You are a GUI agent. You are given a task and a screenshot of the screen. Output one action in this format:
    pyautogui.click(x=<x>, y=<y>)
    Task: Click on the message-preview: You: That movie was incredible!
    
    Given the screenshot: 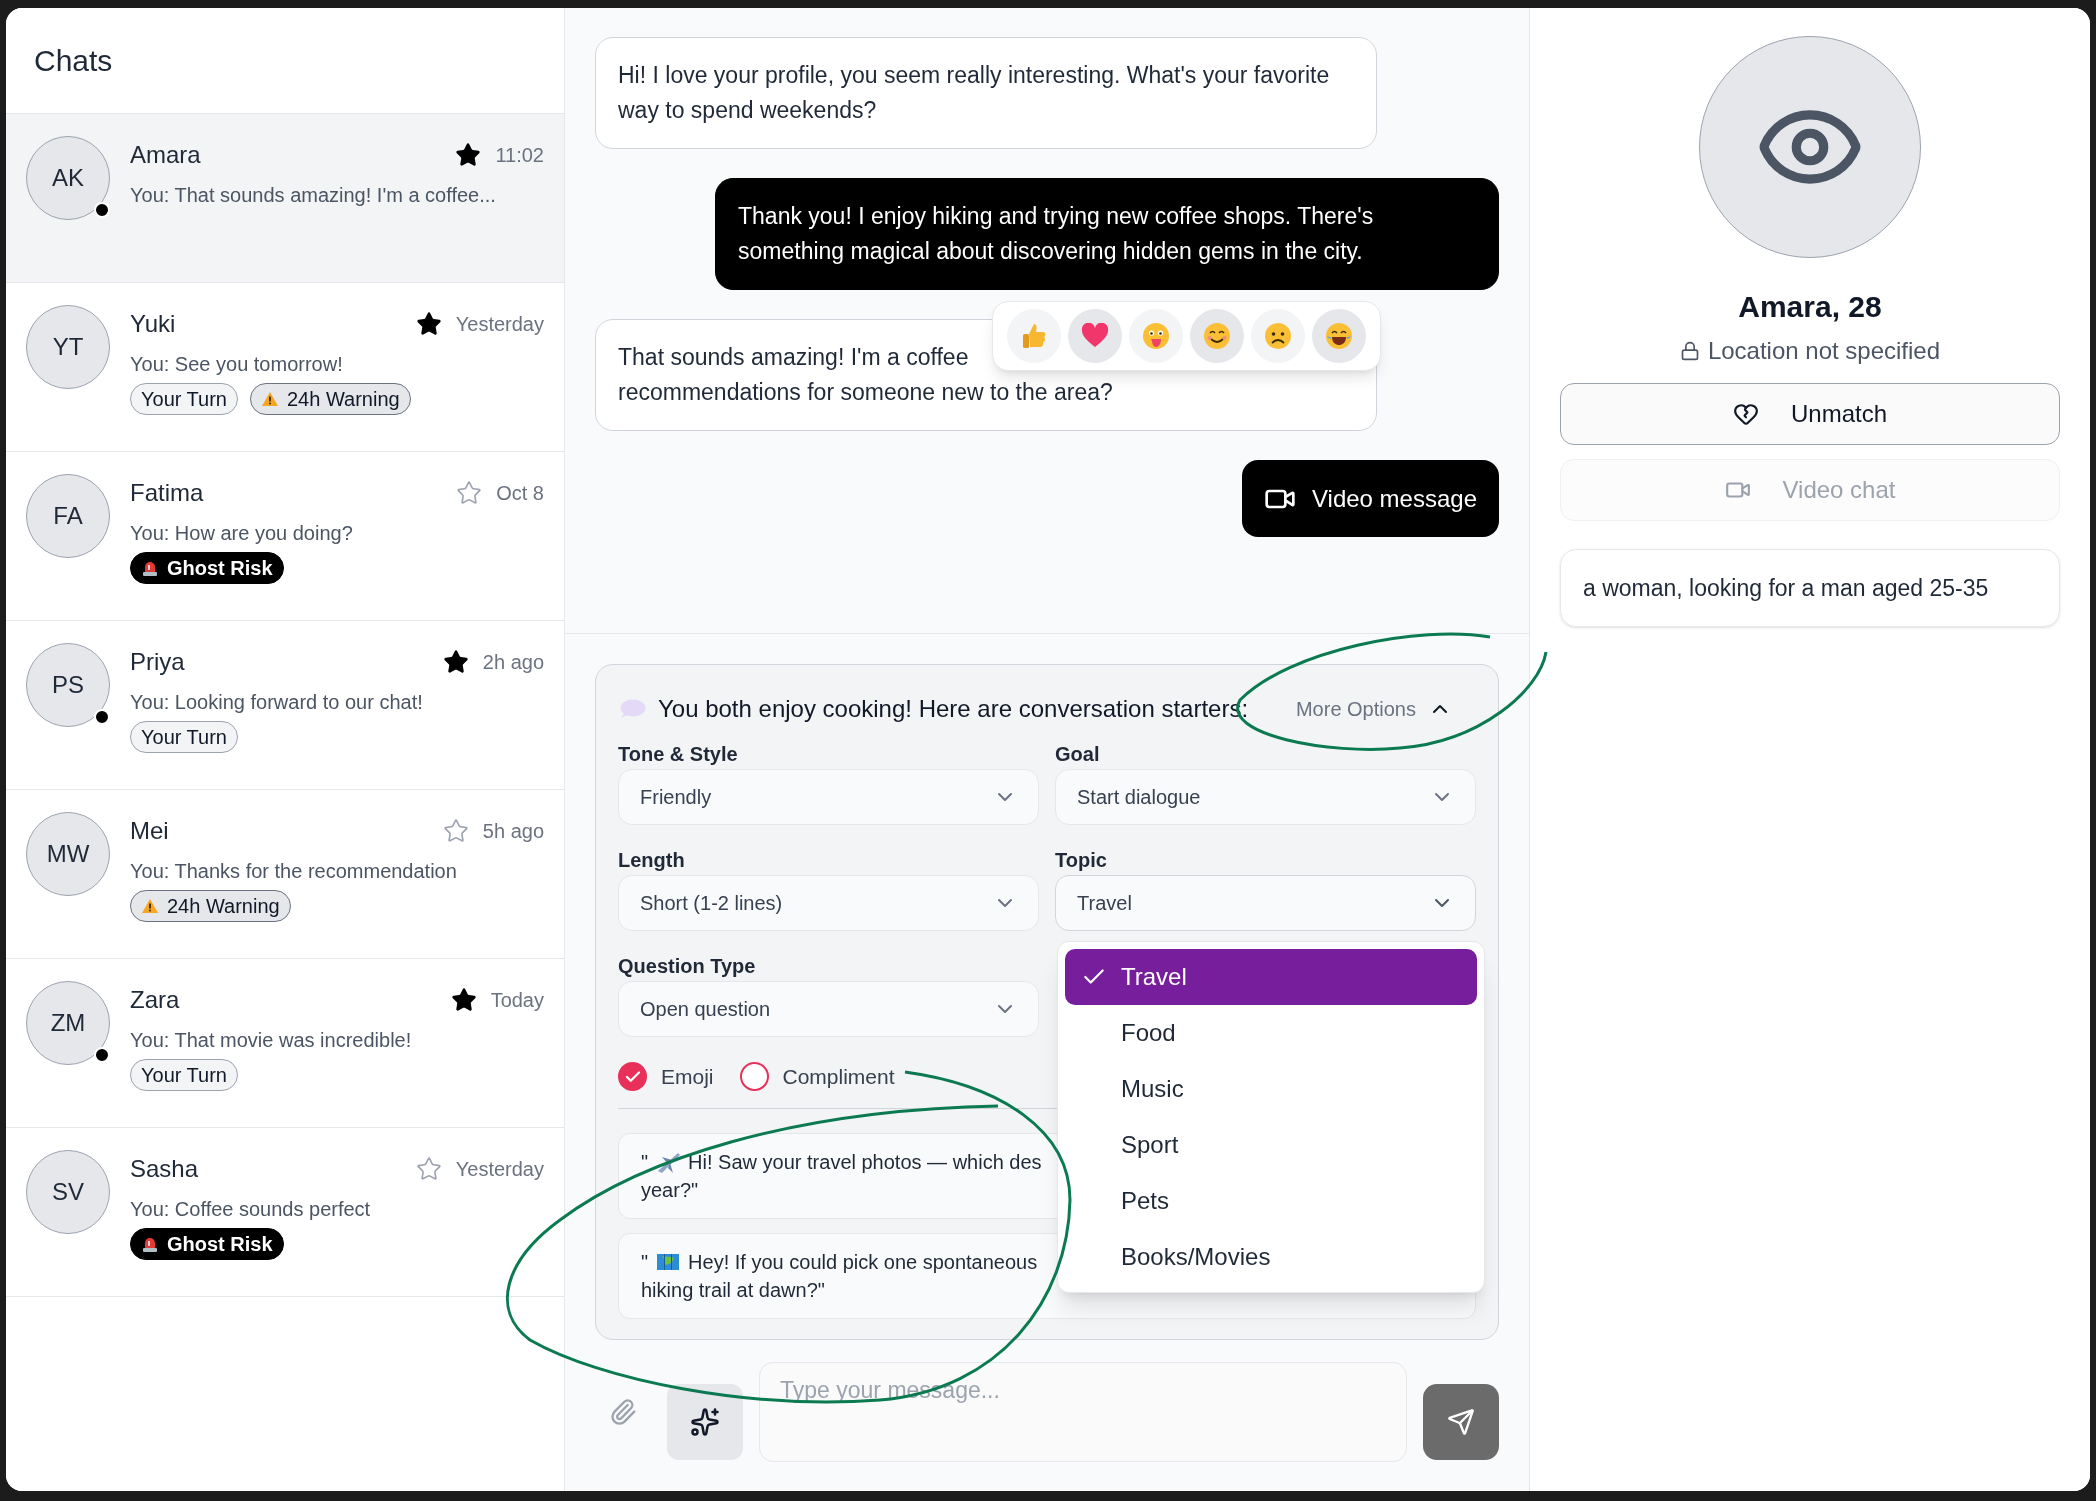 What is the action you would take?
    pyautogui.click(x=271, y=1040)
    